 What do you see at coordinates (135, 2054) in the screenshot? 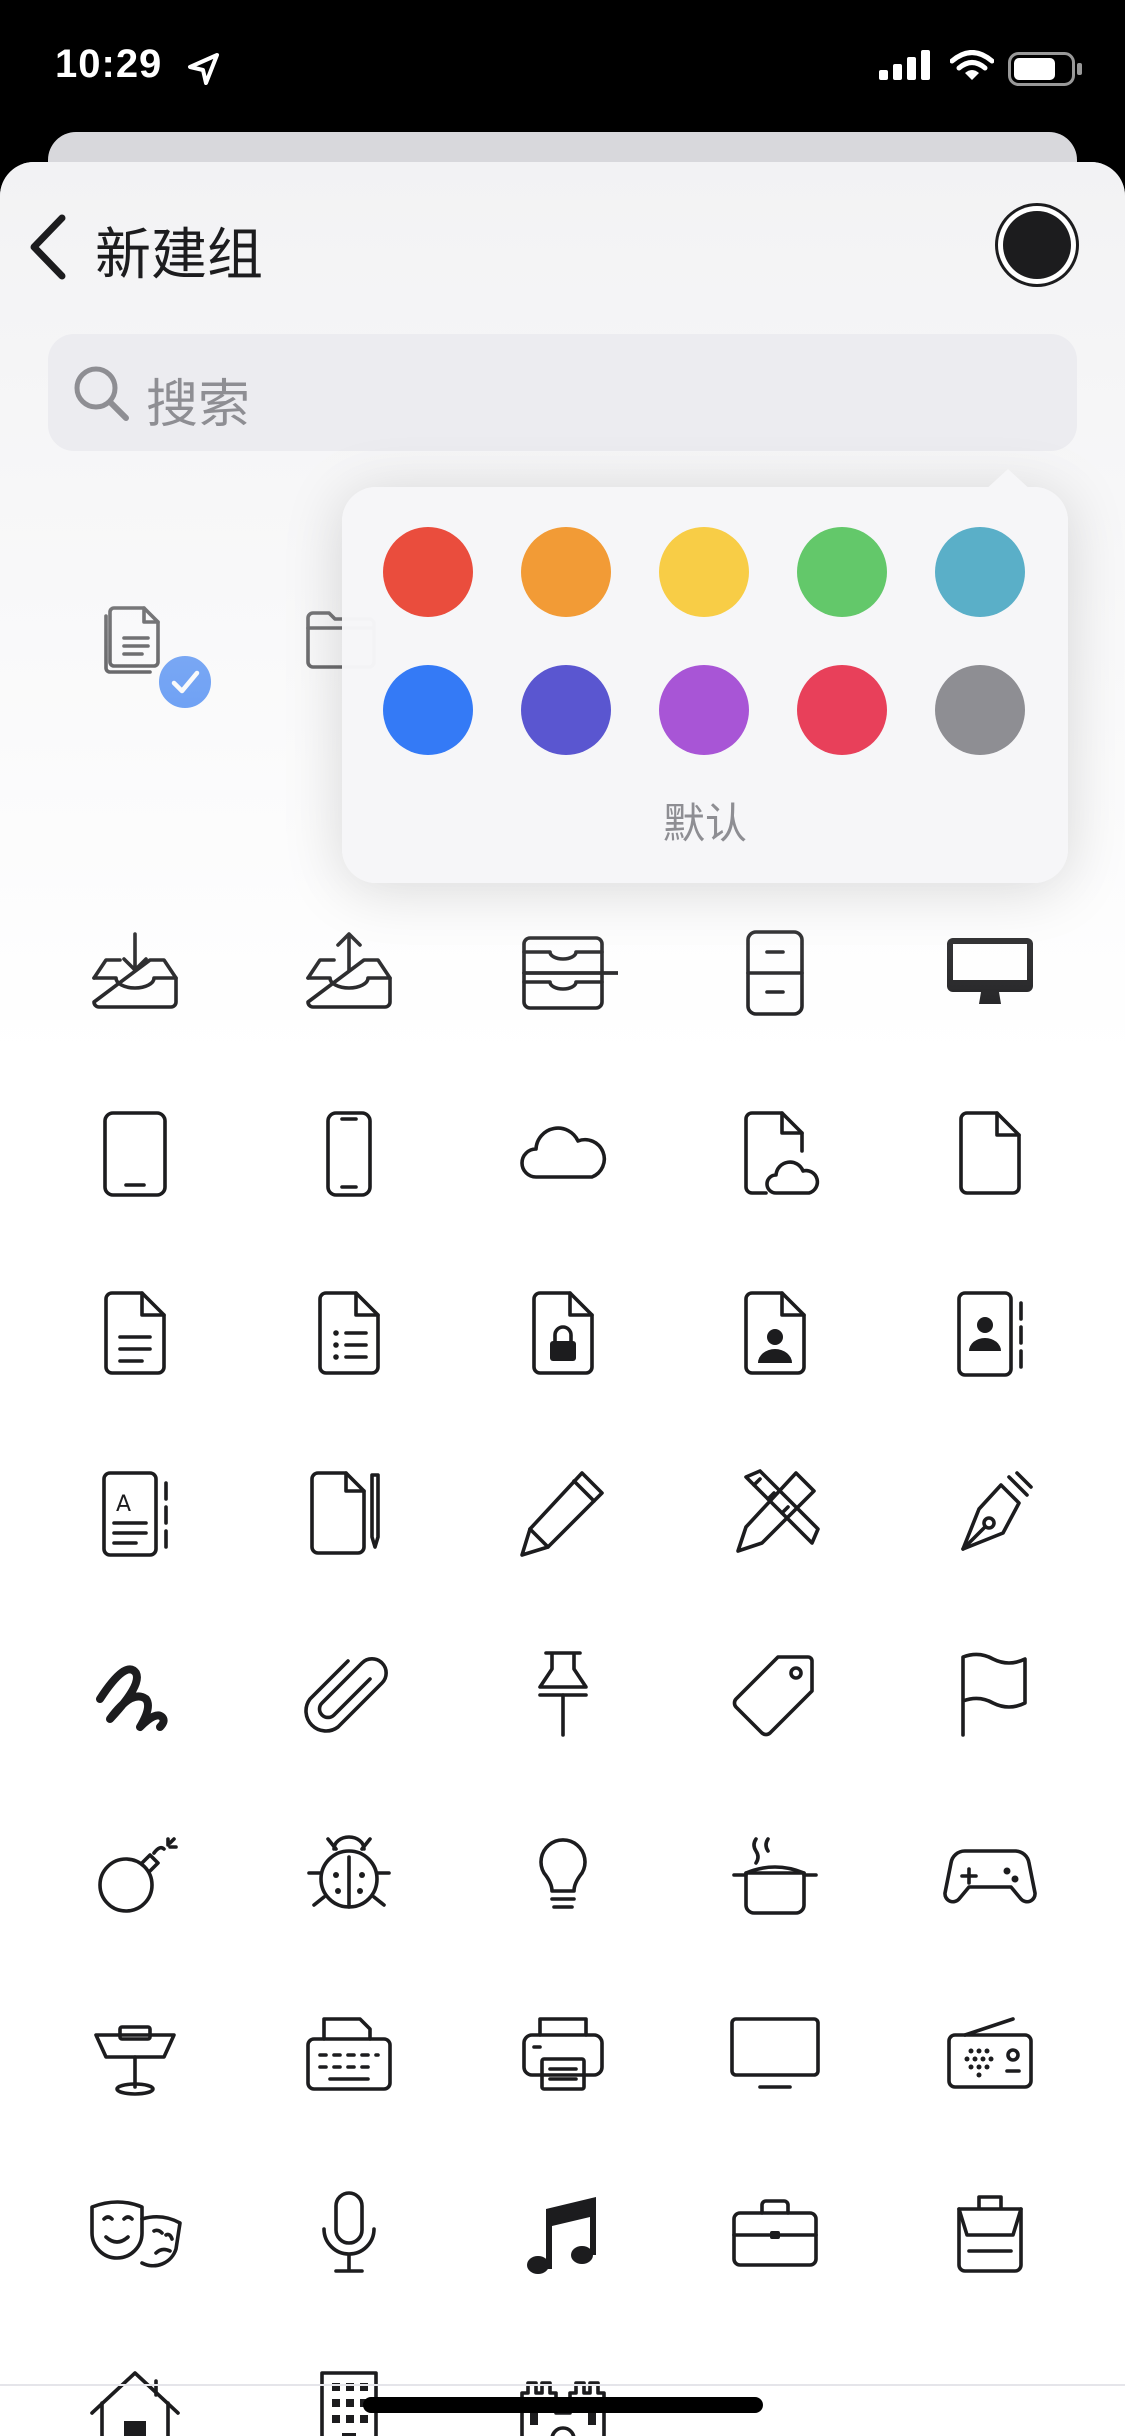
I see `keynote-lectern-icon` at bounding box center [135, 2054].